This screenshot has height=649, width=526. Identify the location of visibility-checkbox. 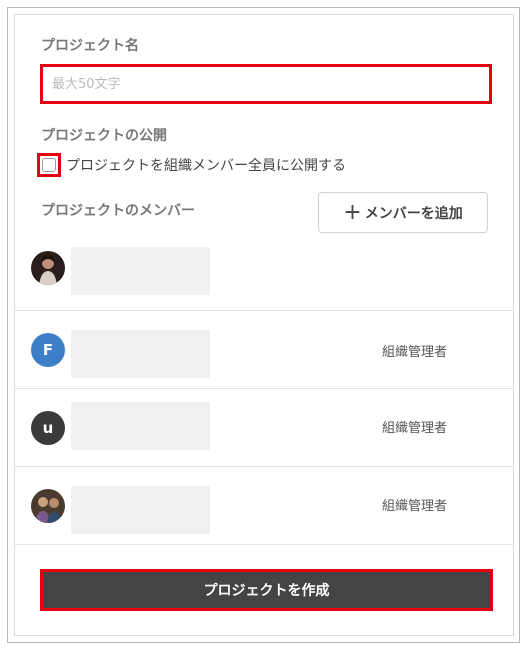
(49, 165).